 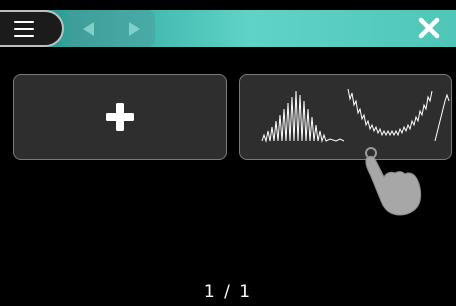 I want to click on page-indicator: 1 / 1, so click(x=228, y=292).